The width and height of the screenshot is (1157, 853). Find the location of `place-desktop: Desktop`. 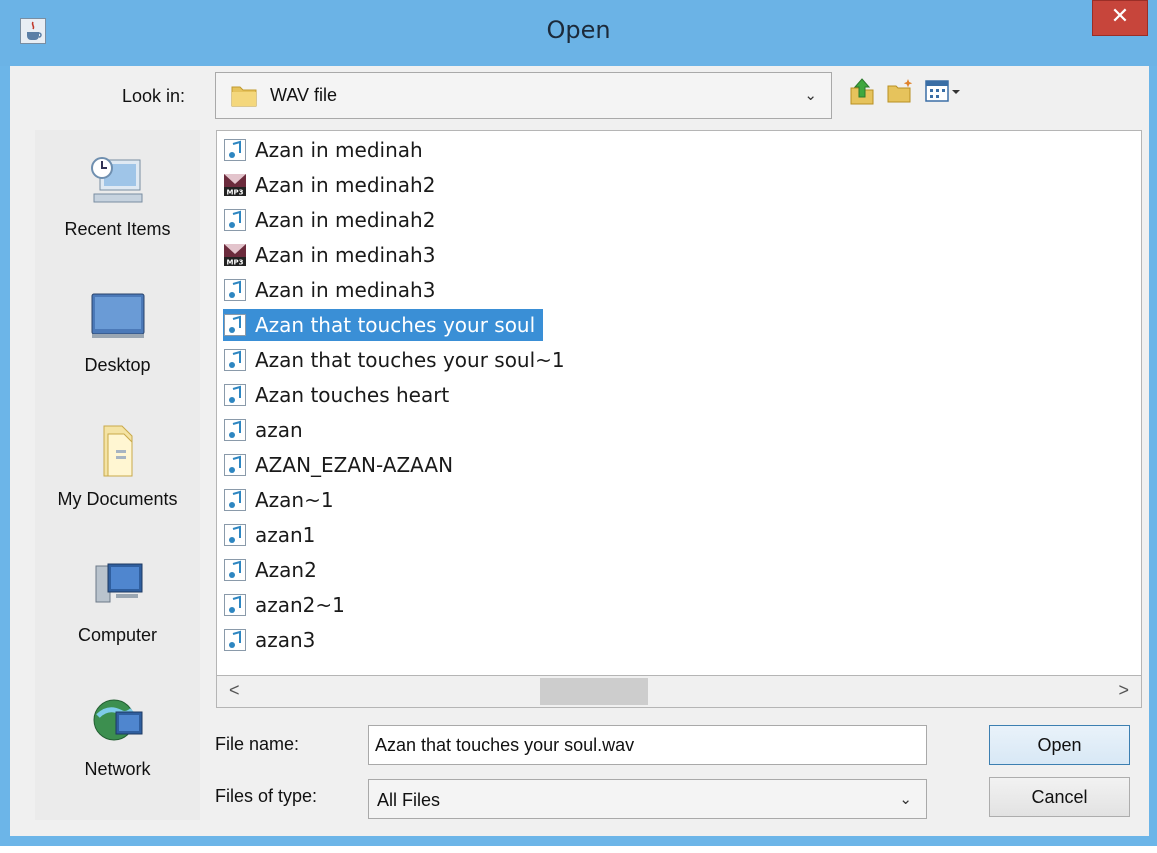

place-desktop: Desktop is located at coordinates (117, 331).